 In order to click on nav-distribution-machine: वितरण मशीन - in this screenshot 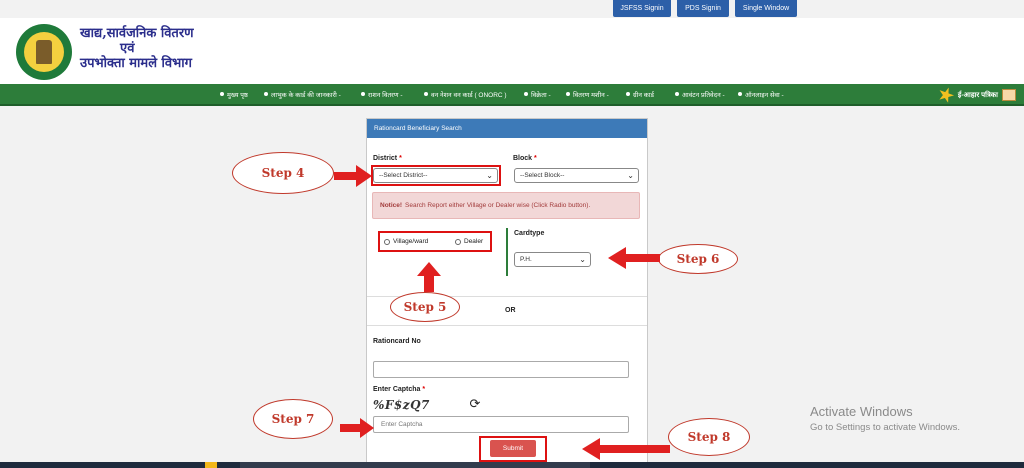, I will do `click(587, 94)`.